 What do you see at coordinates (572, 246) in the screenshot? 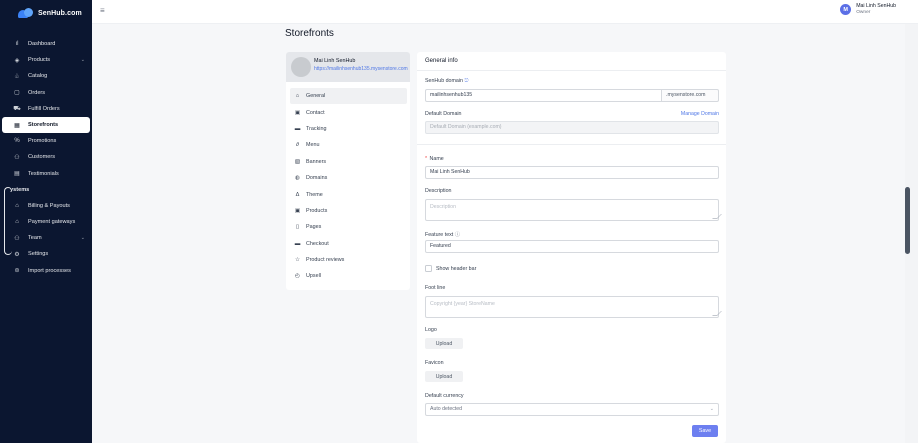
I see `feature-text-input: Featured` at bounding box center [572, 246].